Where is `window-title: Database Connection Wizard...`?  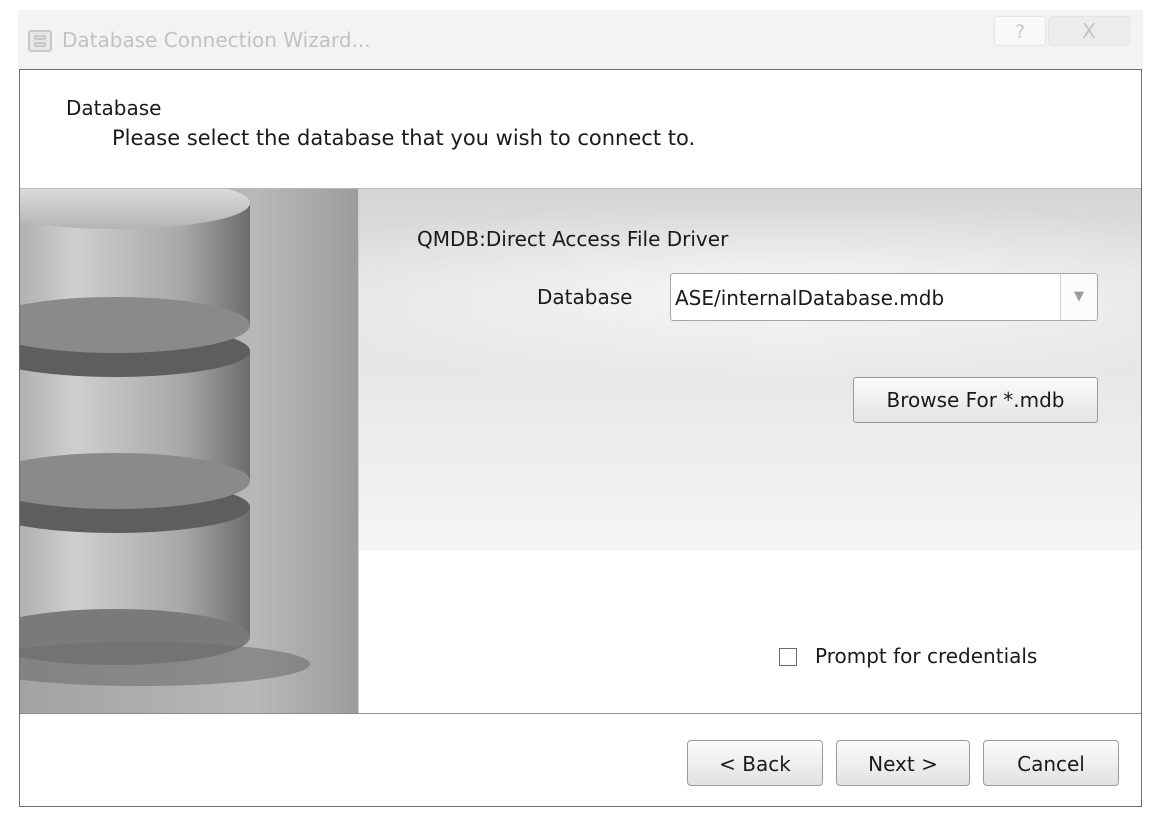 window-title: Database Connection Wizard... is located at coordinates (216, 40).